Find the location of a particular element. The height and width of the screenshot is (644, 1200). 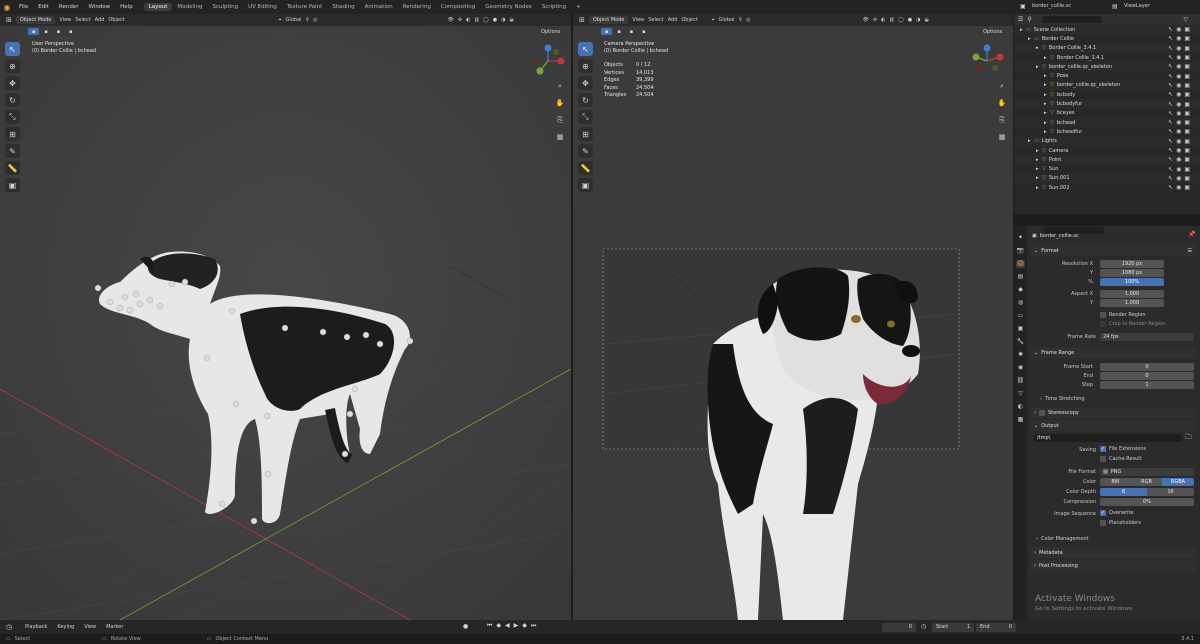

outliner-row: ▸ ▽ bcbody ↖ ◉ ▣ is located at coordinates (1107, 94).